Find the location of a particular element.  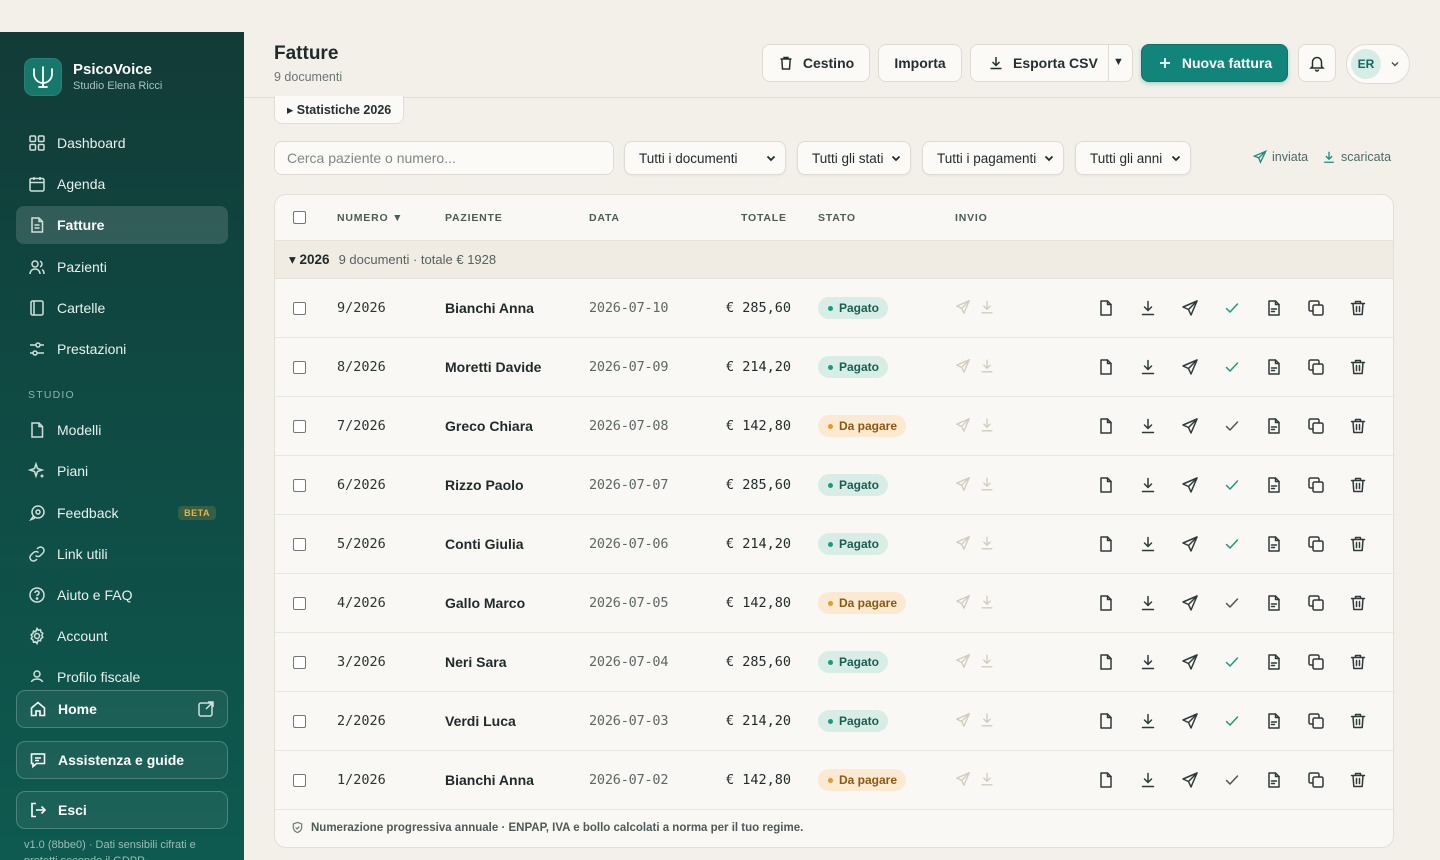

patient-name: Neri Sara is located at coordinates (475, 662).